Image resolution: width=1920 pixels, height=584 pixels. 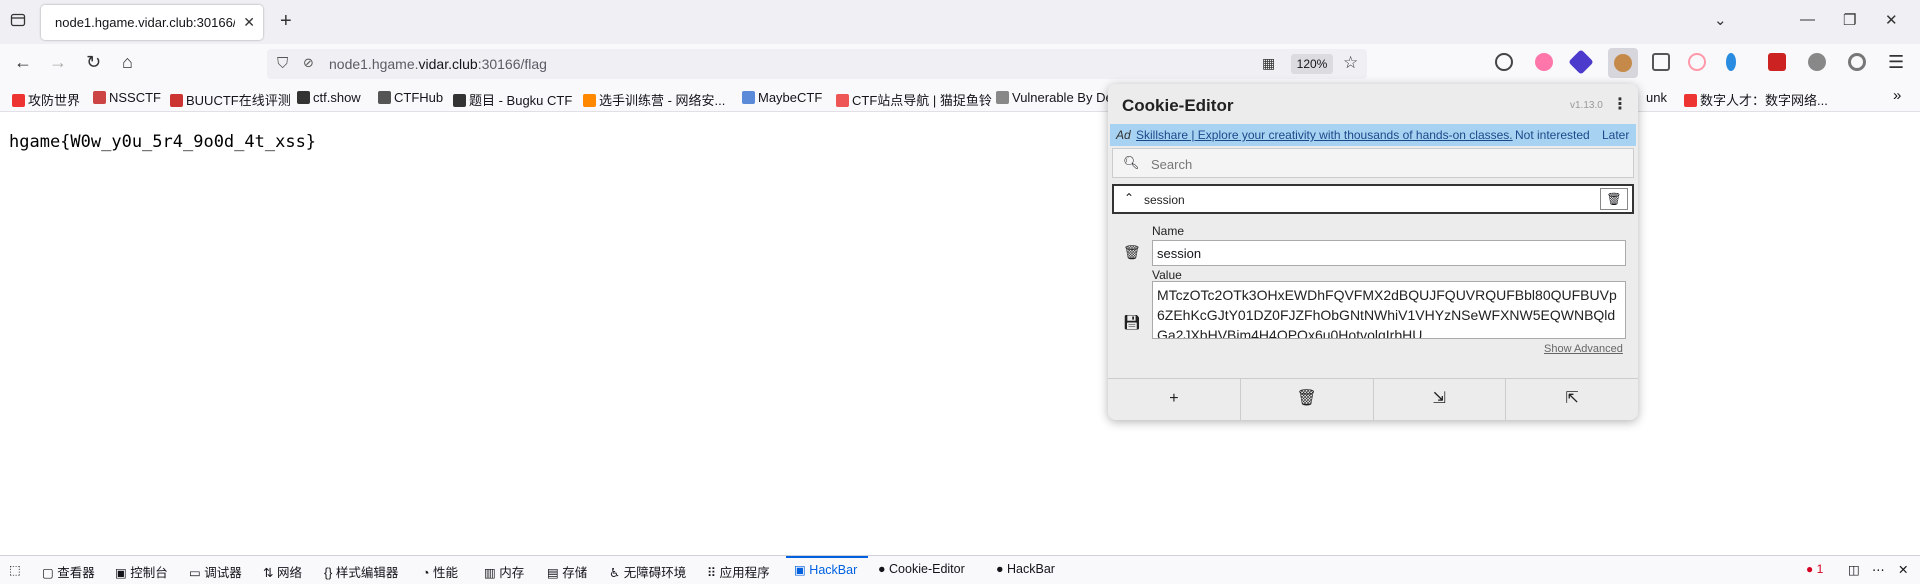 What do you see at coordinates (1878, 569) in the screenshot?
I see `more-icon: ⋯` at bounding box center [1878, 569].